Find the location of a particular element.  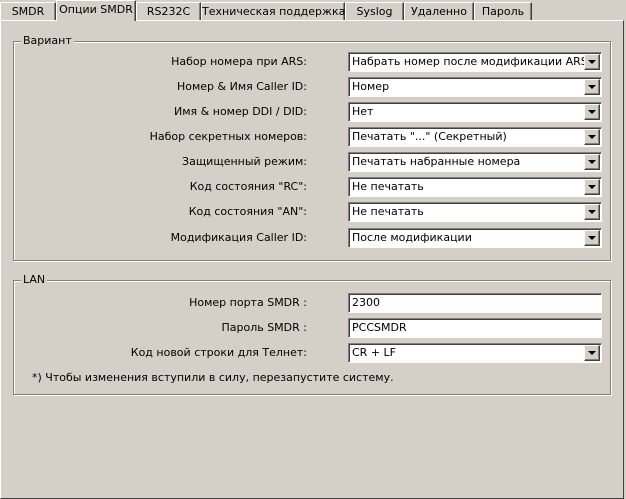

tab-password: Пароль is located at coordinates (503, 11).